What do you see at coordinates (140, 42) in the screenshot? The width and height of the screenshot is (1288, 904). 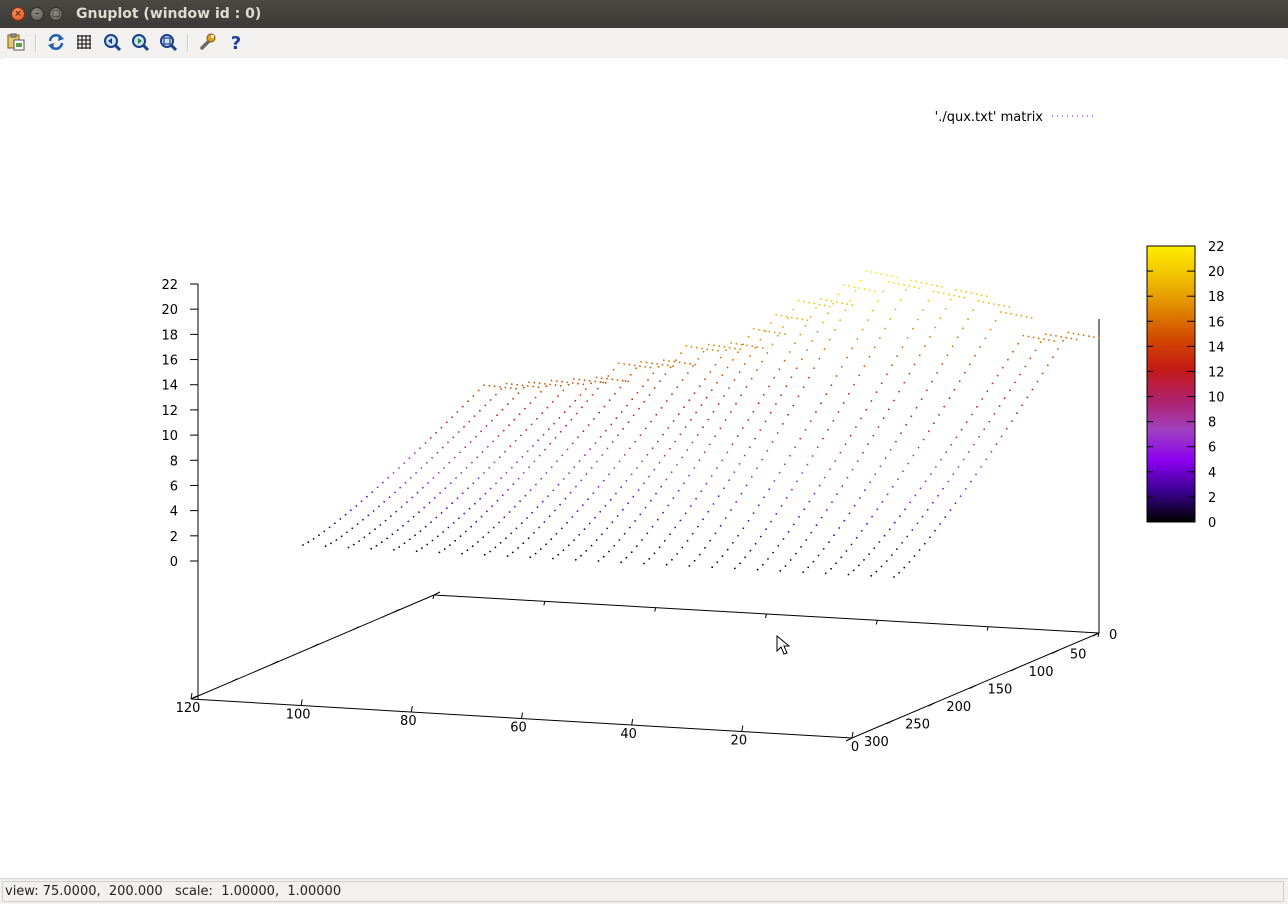 I see `zoom-next-button` at bounding box center [140, 42].